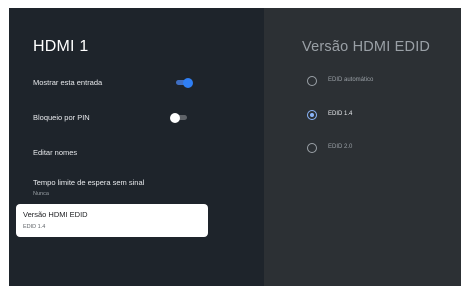 The height and width of the screenshot is (287, 467). I want to click on show-input-toggle-on-icon, so click(184, 82).